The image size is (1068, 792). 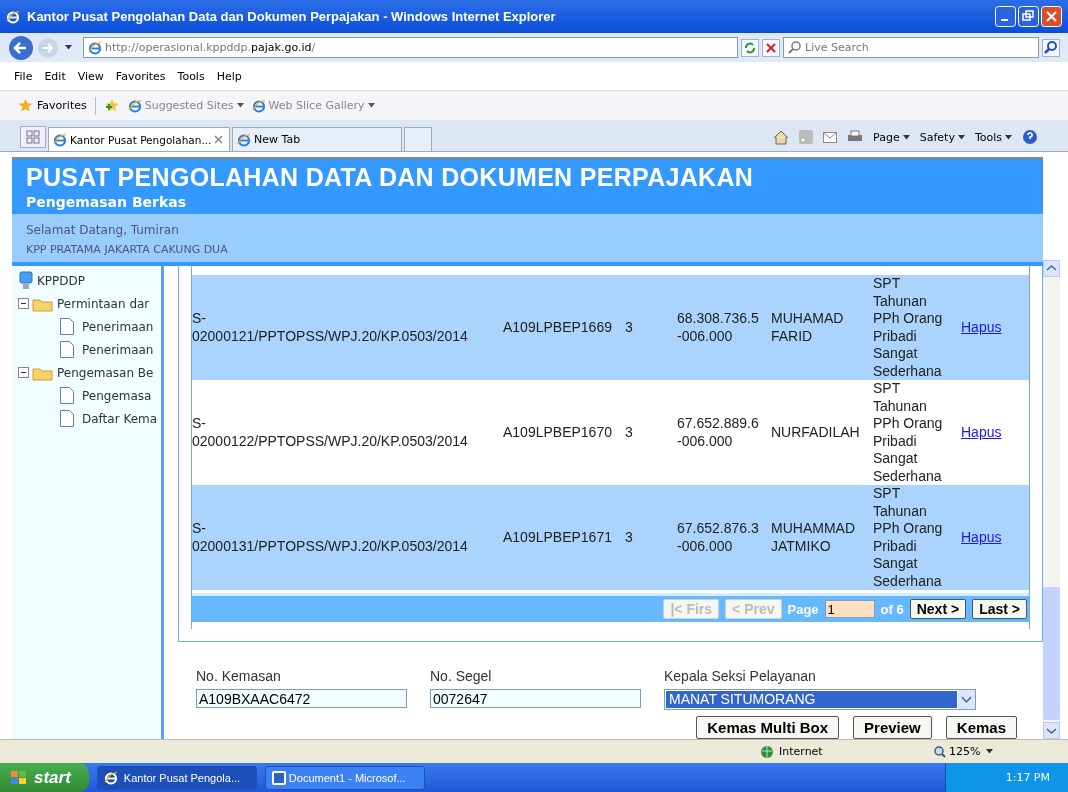 I want to click on site-title: PUSAT PENGOLAHAN DATA DAN DOKUMEN PERPAJAKAN, so click(x=390, y=177).